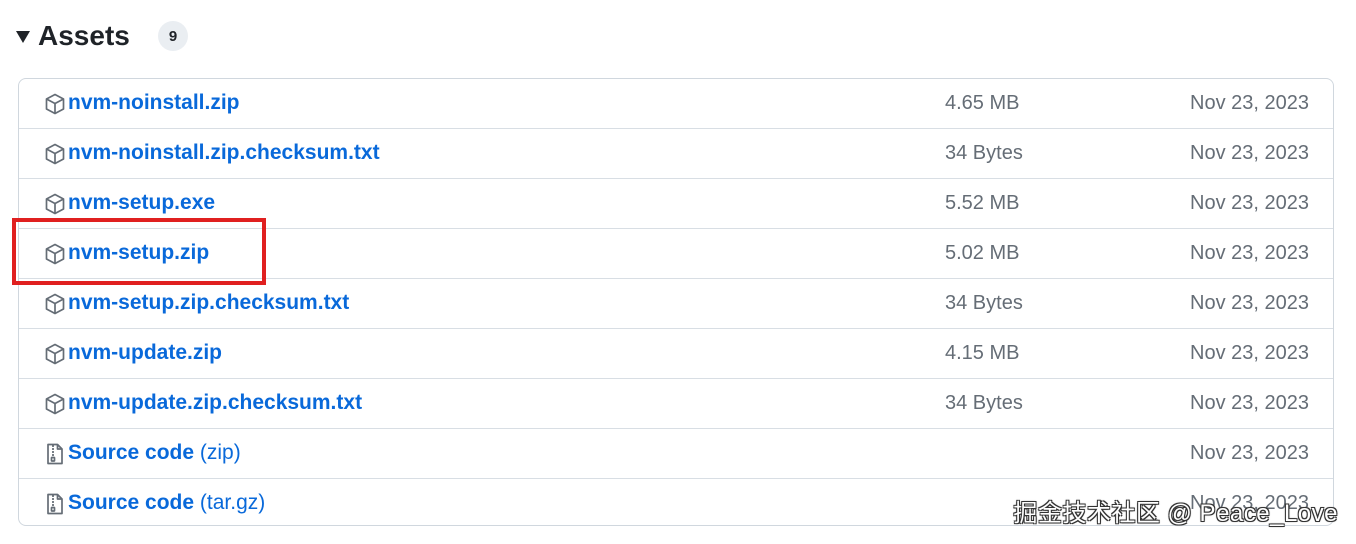 The image size is (1356, 544). I want to click on asset-link: Source code (zip), so click(154, 453).